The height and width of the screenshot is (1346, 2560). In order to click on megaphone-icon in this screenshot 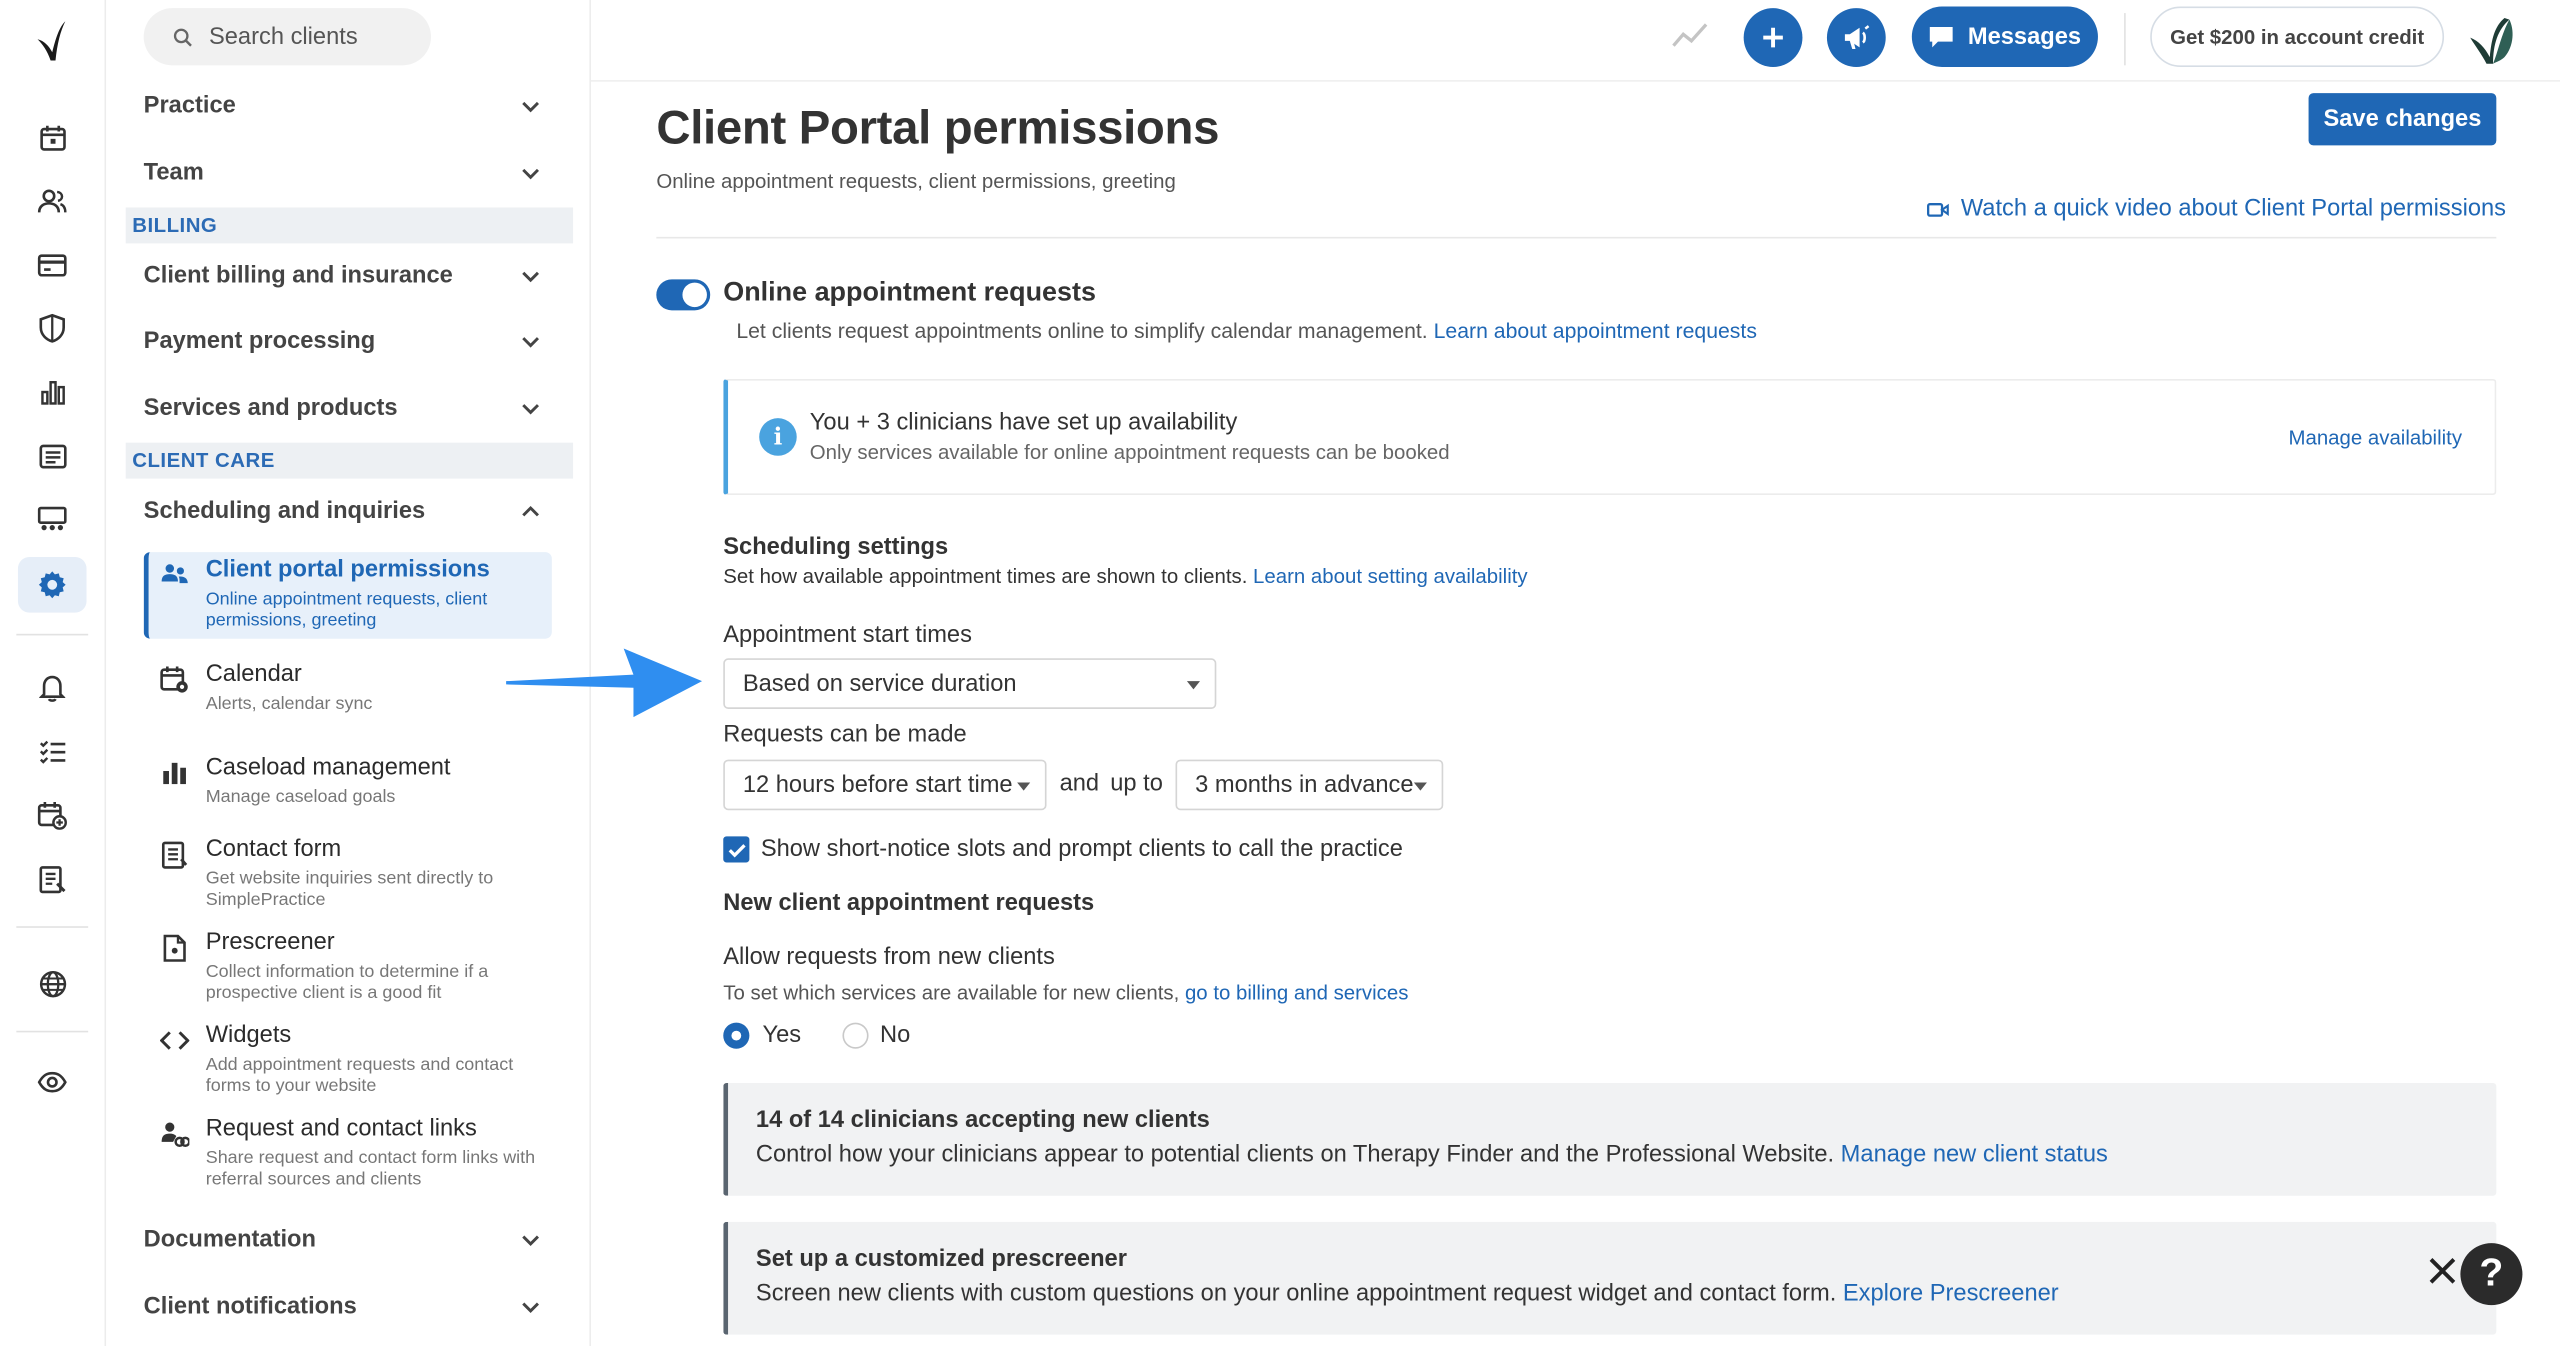, I will do `click(1857, 37)`.